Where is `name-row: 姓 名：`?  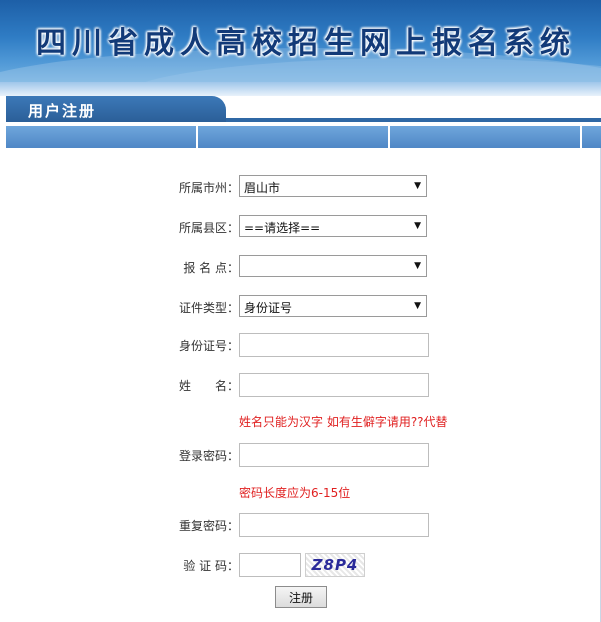 name-row: 姓 名： is located at coordinates (303, 385).